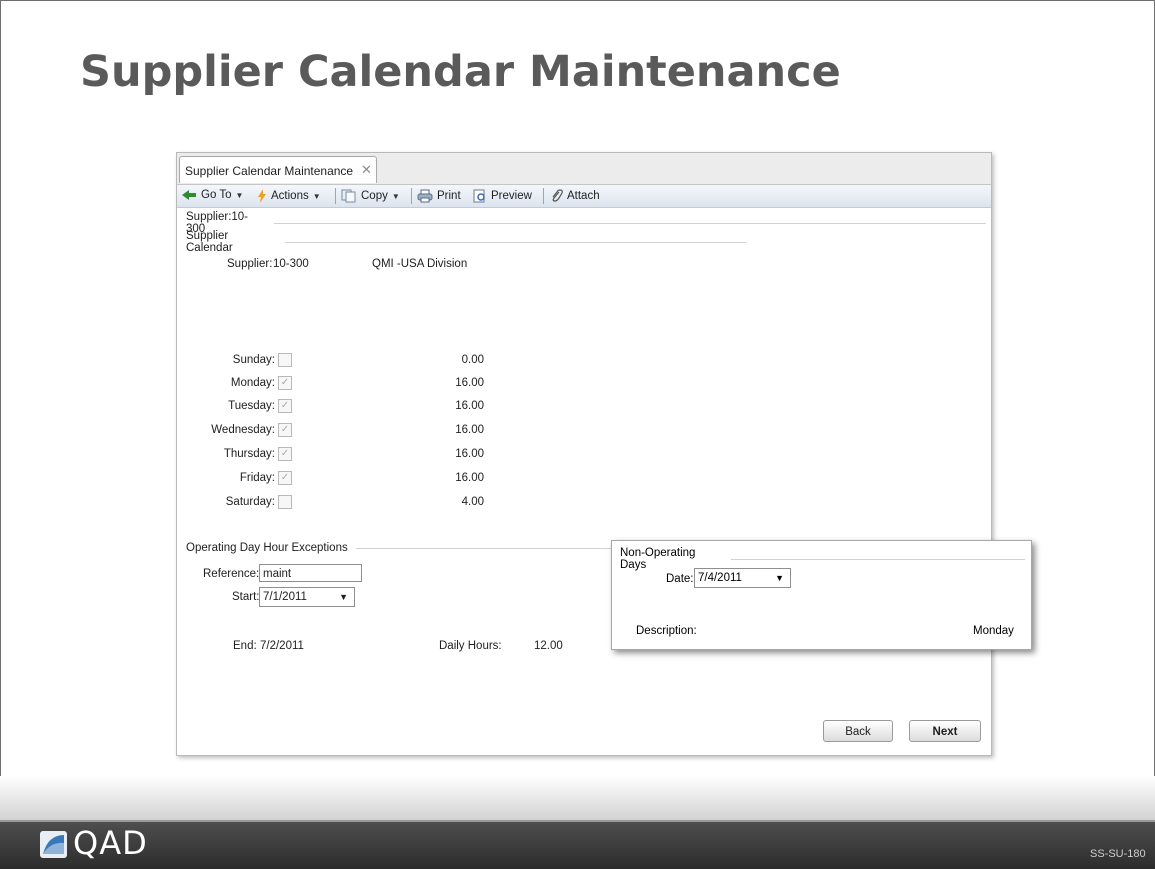 The image size is (1155, 869). I want to click on lightning-icon, so click(262, 196).